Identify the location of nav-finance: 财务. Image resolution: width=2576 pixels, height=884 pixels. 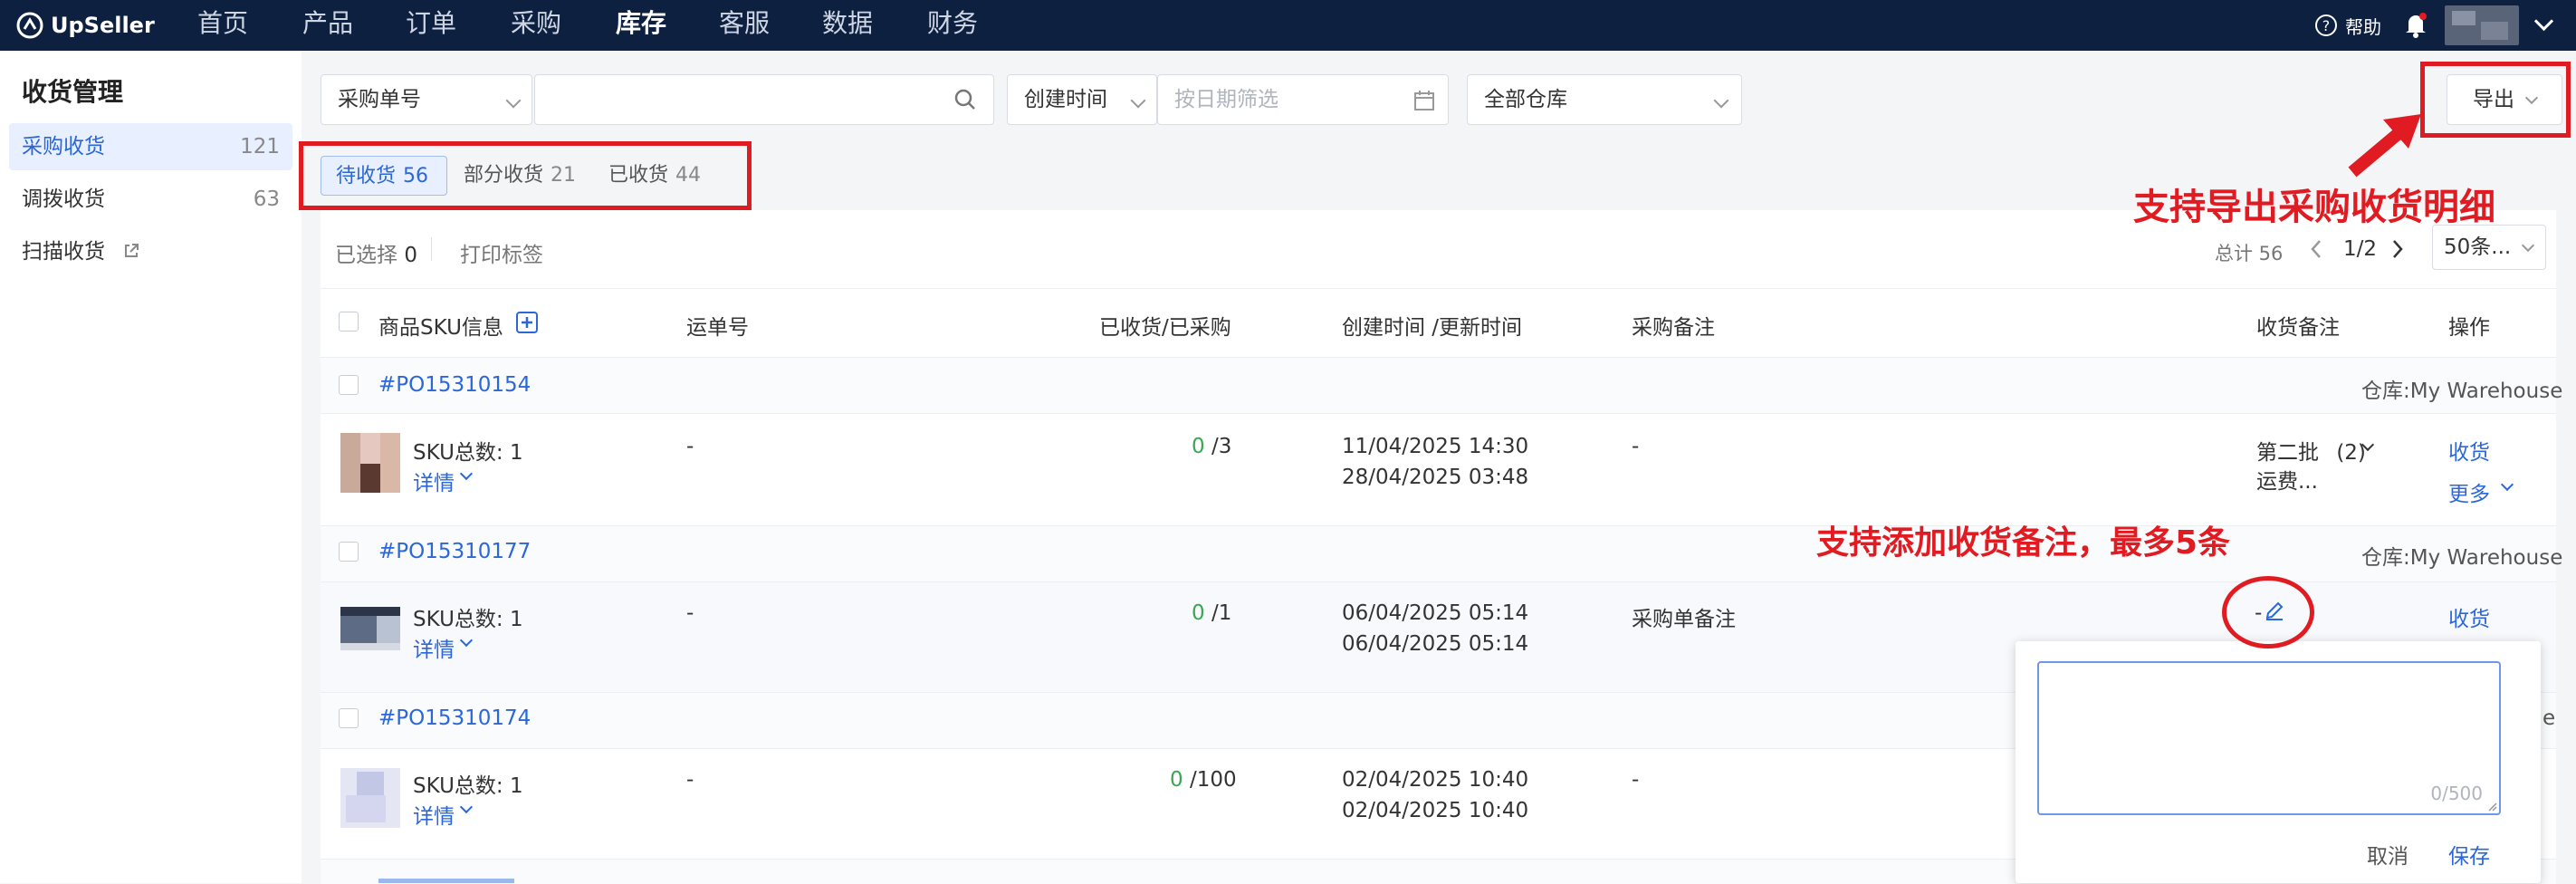
(952, 25).